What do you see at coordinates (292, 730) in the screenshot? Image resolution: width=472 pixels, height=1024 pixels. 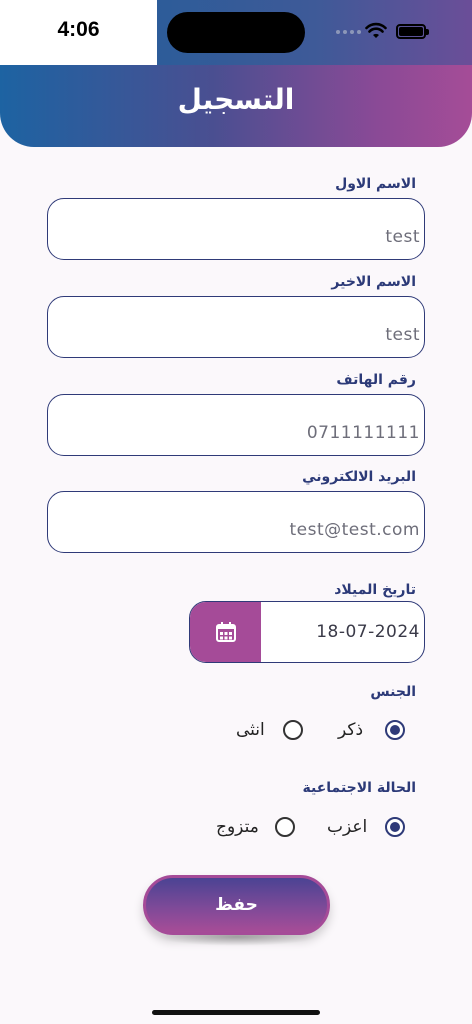 I see `gender-female-radio` at bounding box center [292, 730].